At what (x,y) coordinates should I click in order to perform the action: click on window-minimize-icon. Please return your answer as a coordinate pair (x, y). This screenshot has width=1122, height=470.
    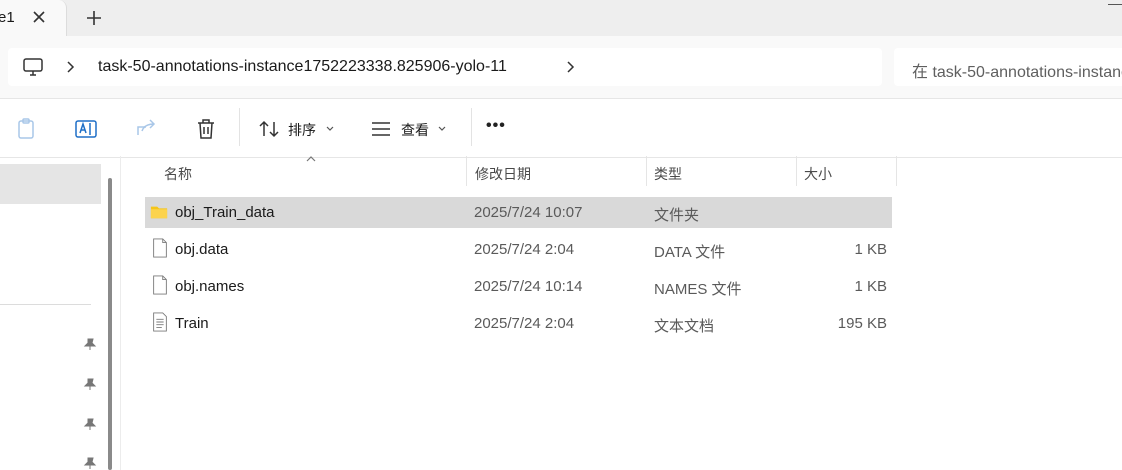
    Looking at the image, I should click on (1115, 4).